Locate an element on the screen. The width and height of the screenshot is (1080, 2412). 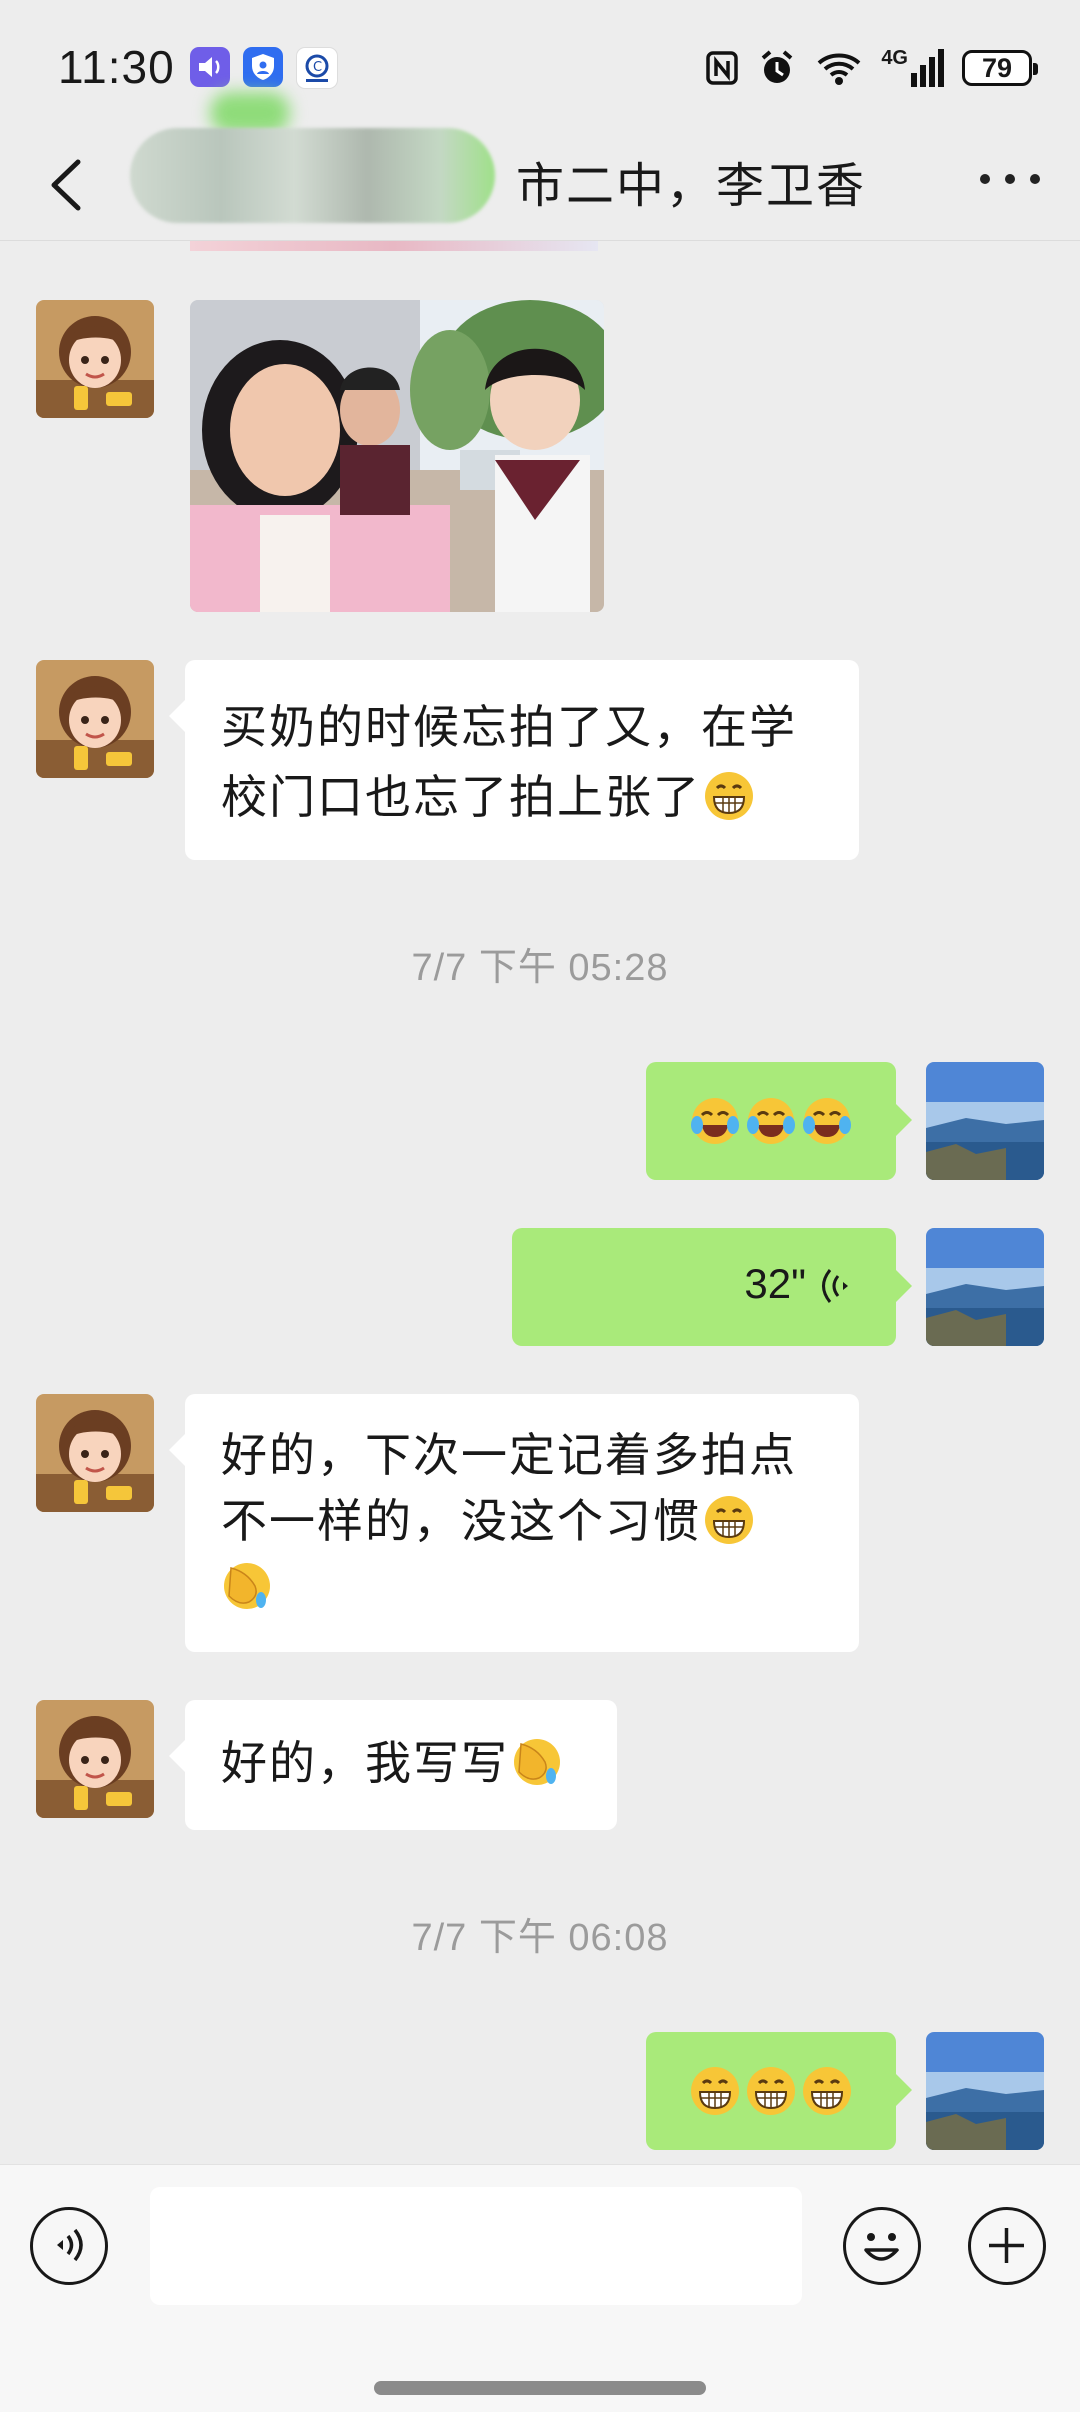
svg-text: C is located at coordinates (317, 67).